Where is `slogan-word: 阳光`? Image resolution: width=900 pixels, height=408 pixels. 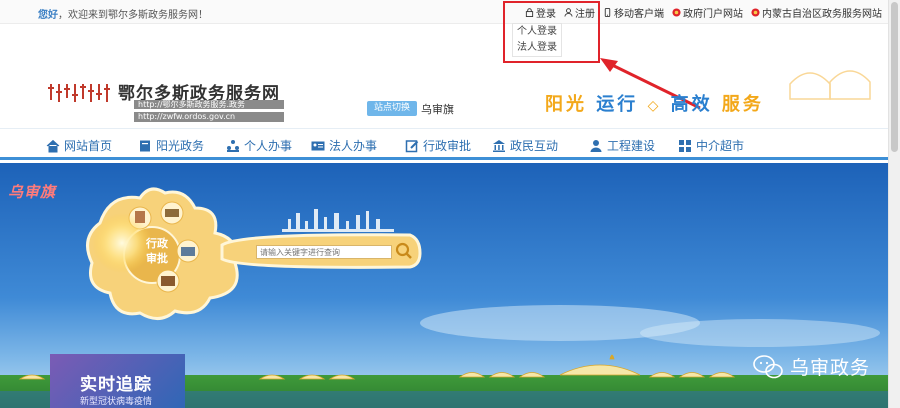
slogan-word: 阳光 is located at coordinates (566, 104).